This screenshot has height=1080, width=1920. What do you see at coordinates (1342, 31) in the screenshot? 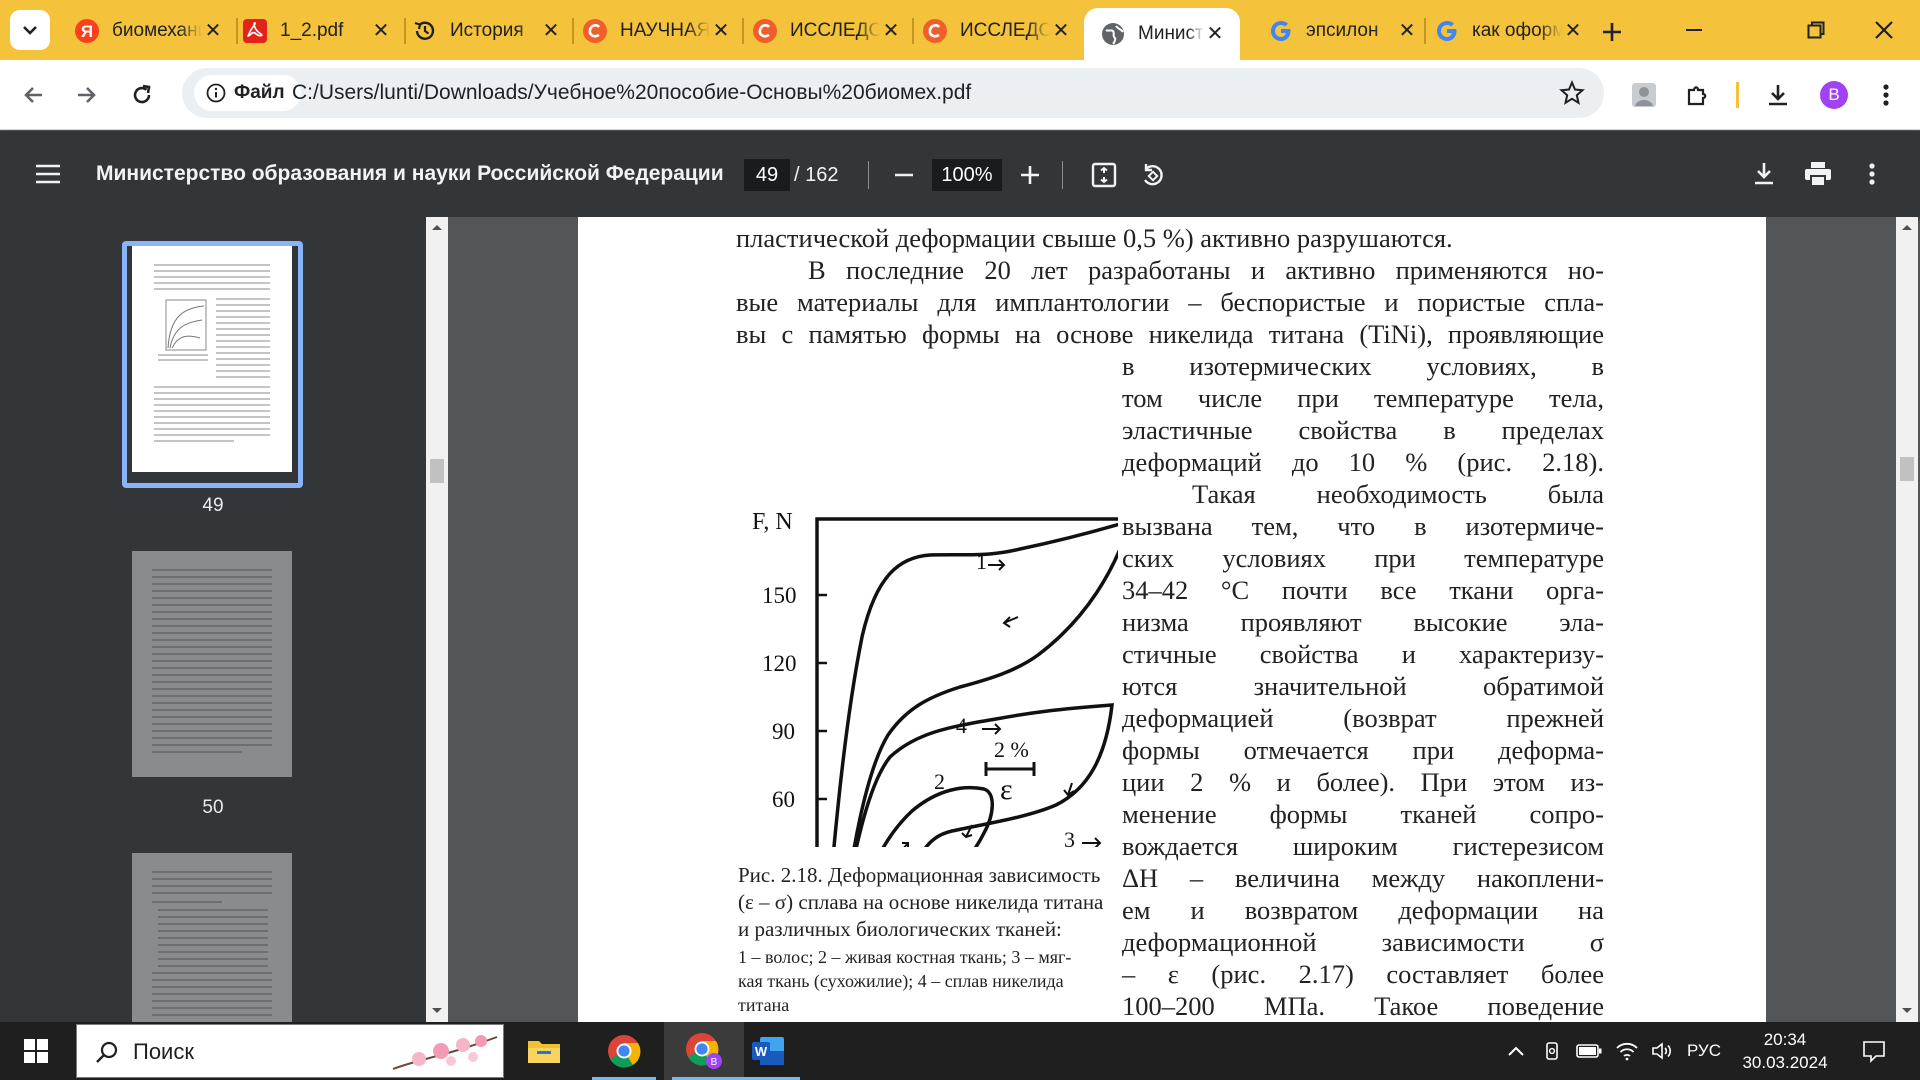
I see `tab-epsilon: эпсилон ✕` at bounding box center [1342, 31].